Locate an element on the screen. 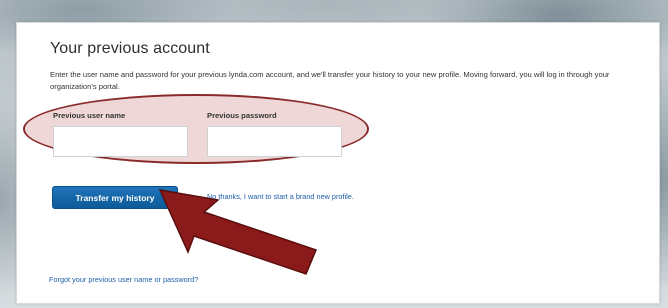 The width and height of the screenshot is (668, 308). username-label: Previous user name is located at coordinates (89, 115).